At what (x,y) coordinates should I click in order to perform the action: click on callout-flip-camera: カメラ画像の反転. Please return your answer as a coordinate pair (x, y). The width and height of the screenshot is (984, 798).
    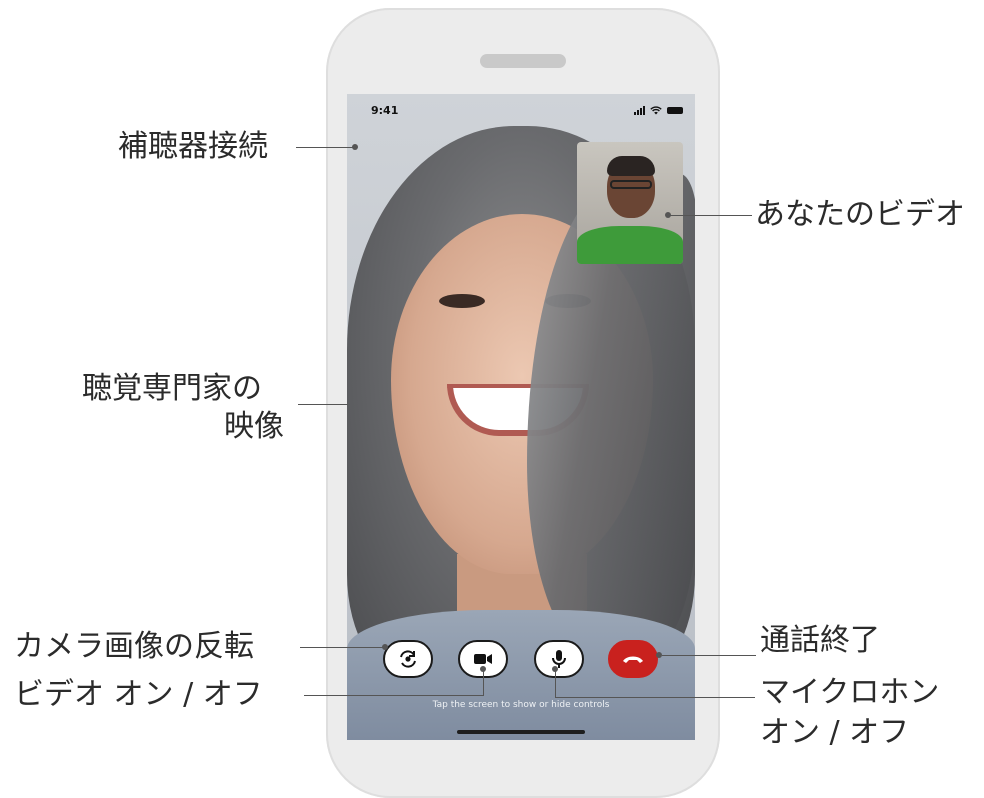
    Looking at the image, I should click on (134, 646).